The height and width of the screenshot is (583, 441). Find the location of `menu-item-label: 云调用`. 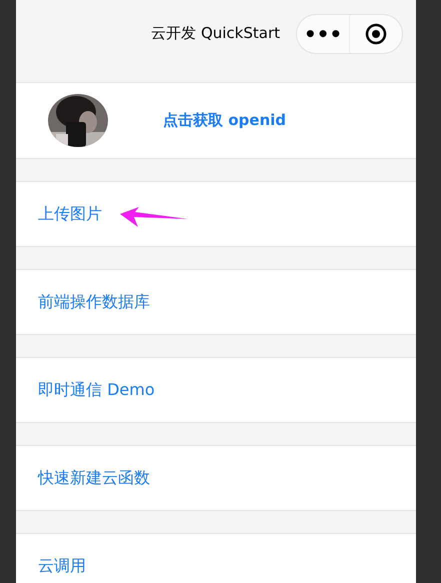

menu-item-label: 云调用 is located at coordinates (62, 566).